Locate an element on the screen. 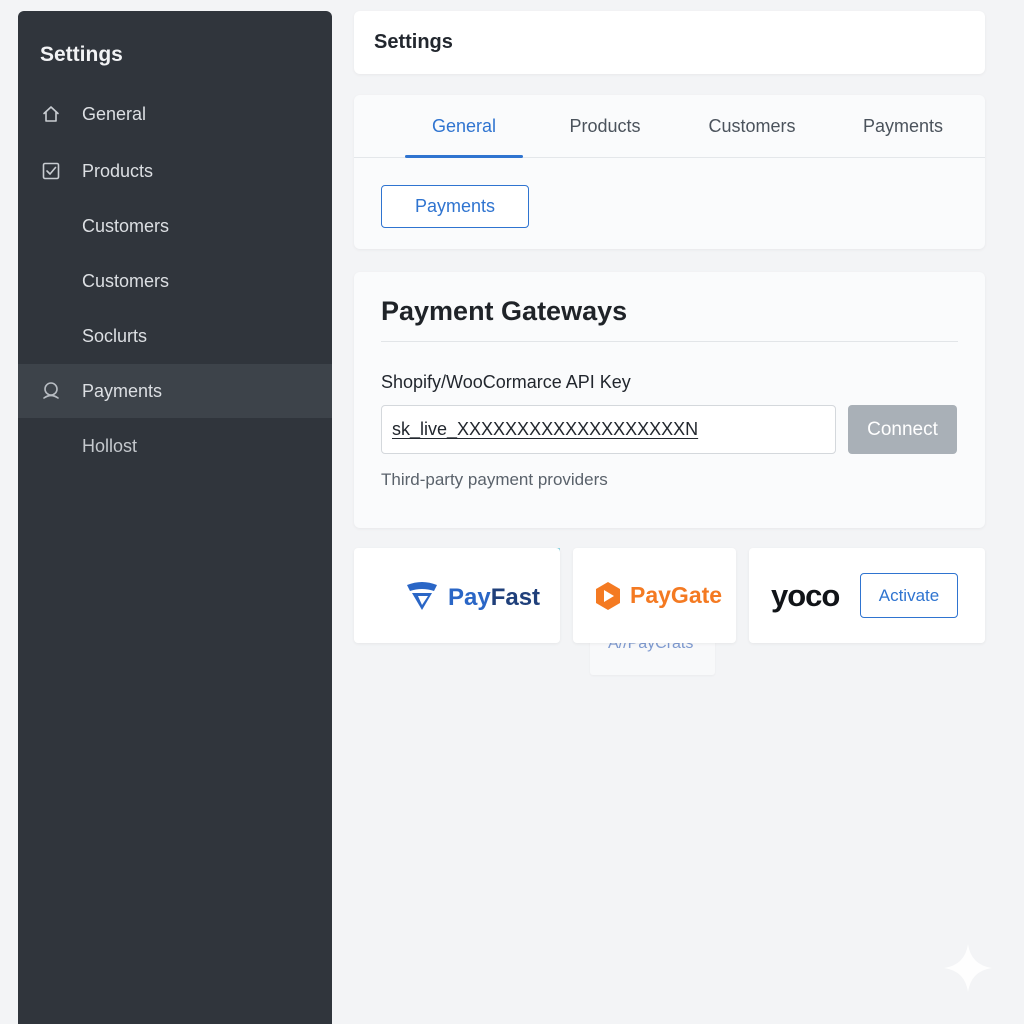 This screenshot has height=1024, width=1024. tab-general: General is located at coordinates (464, 126).